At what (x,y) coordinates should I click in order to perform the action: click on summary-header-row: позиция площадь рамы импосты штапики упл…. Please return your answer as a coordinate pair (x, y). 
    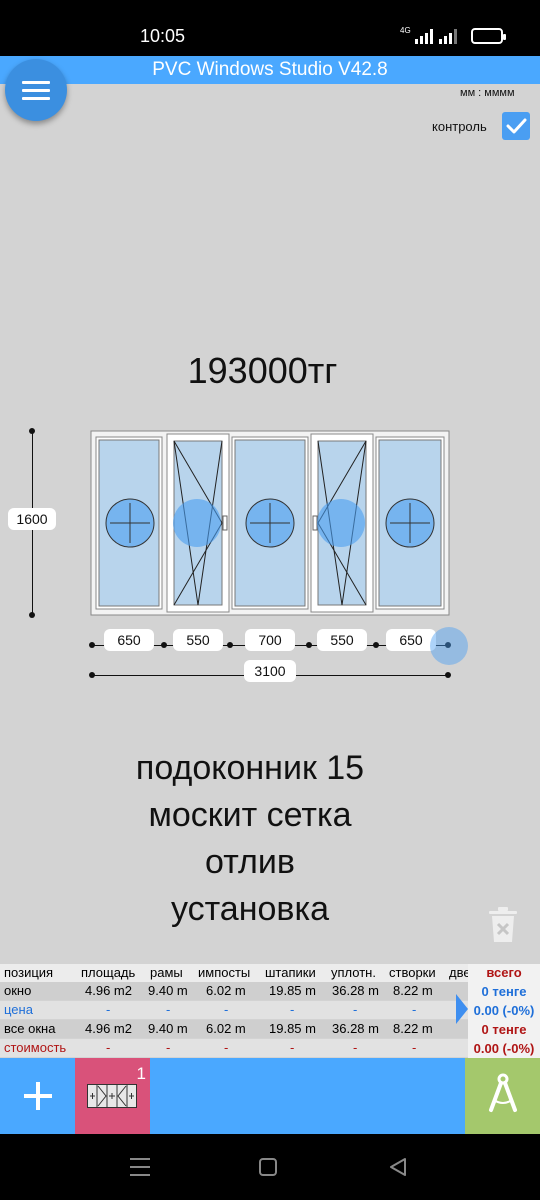
    Looking at the image, I should click on (235, 973).